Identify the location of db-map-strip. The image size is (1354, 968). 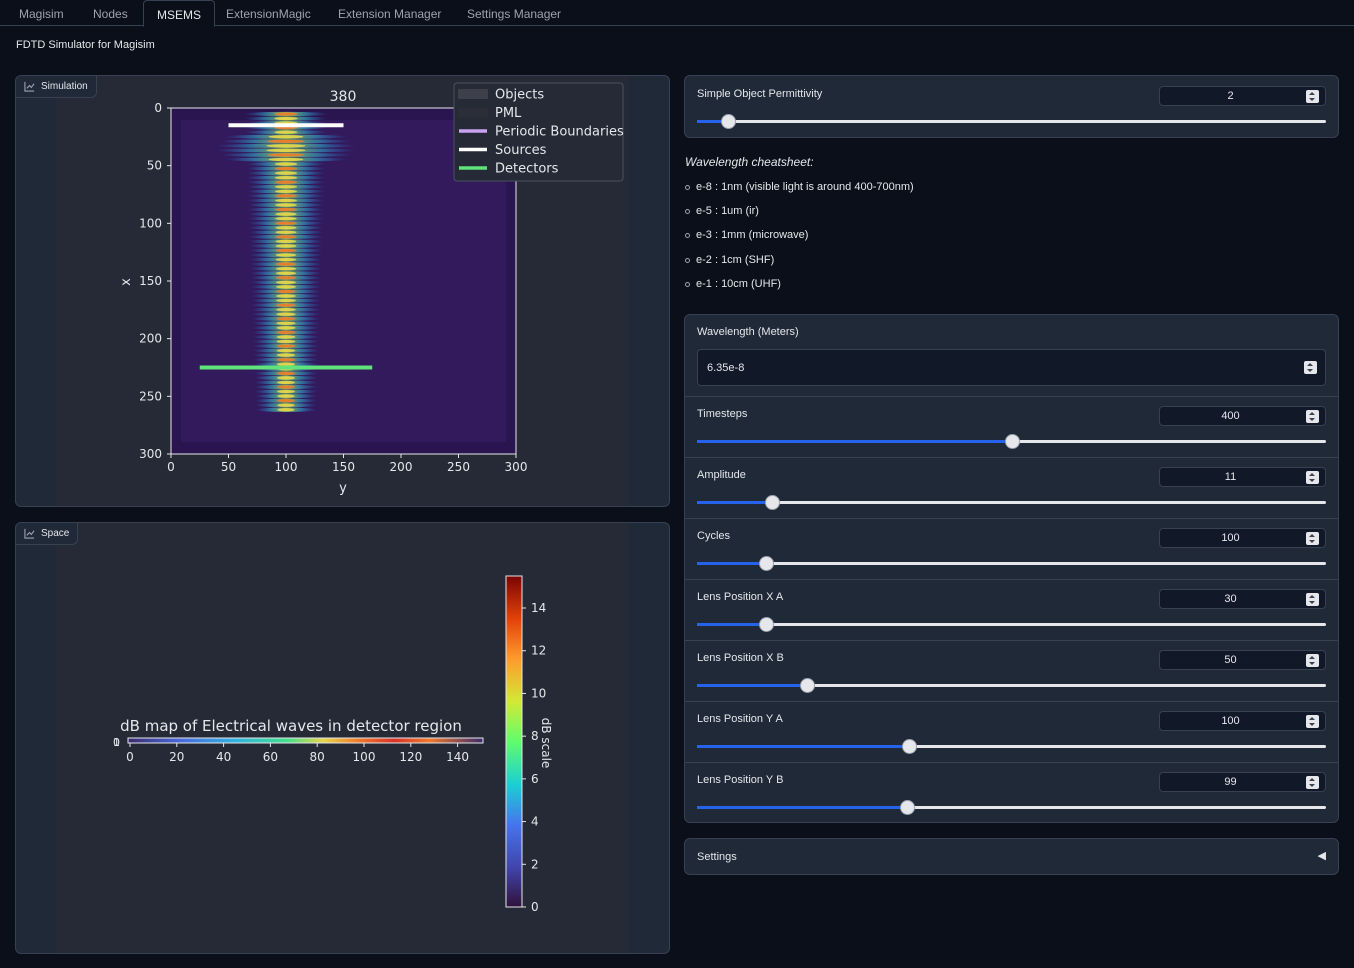
(305, 740).